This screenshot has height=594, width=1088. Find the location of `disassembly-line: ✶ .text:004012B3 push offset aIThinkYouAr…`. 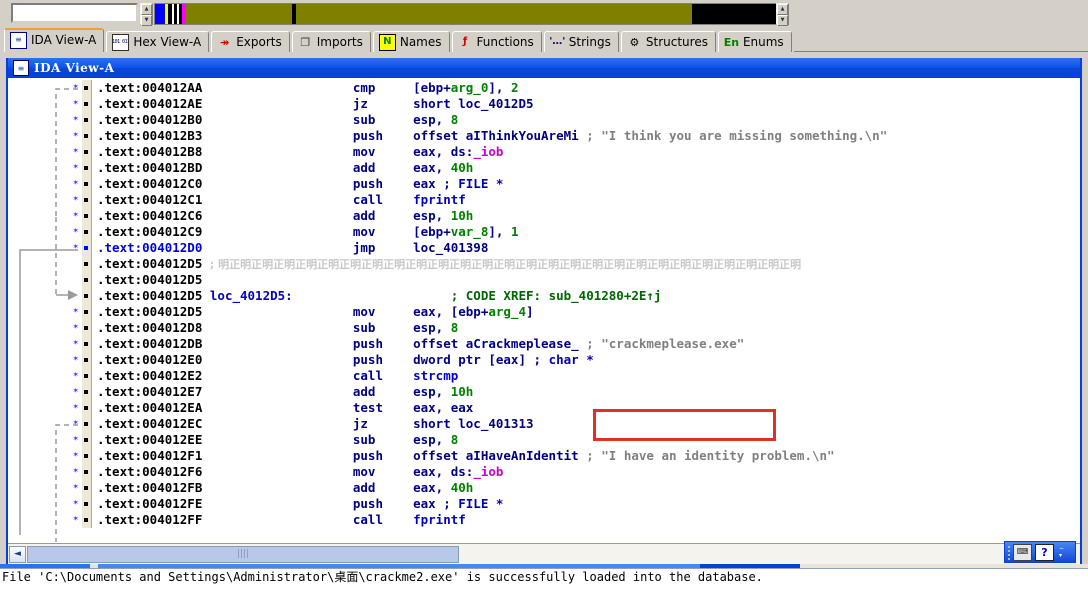

disassembly-line: ✶ .text:004012B3 push offset aIThinkYouAr… is located at coordinates (544, 136).